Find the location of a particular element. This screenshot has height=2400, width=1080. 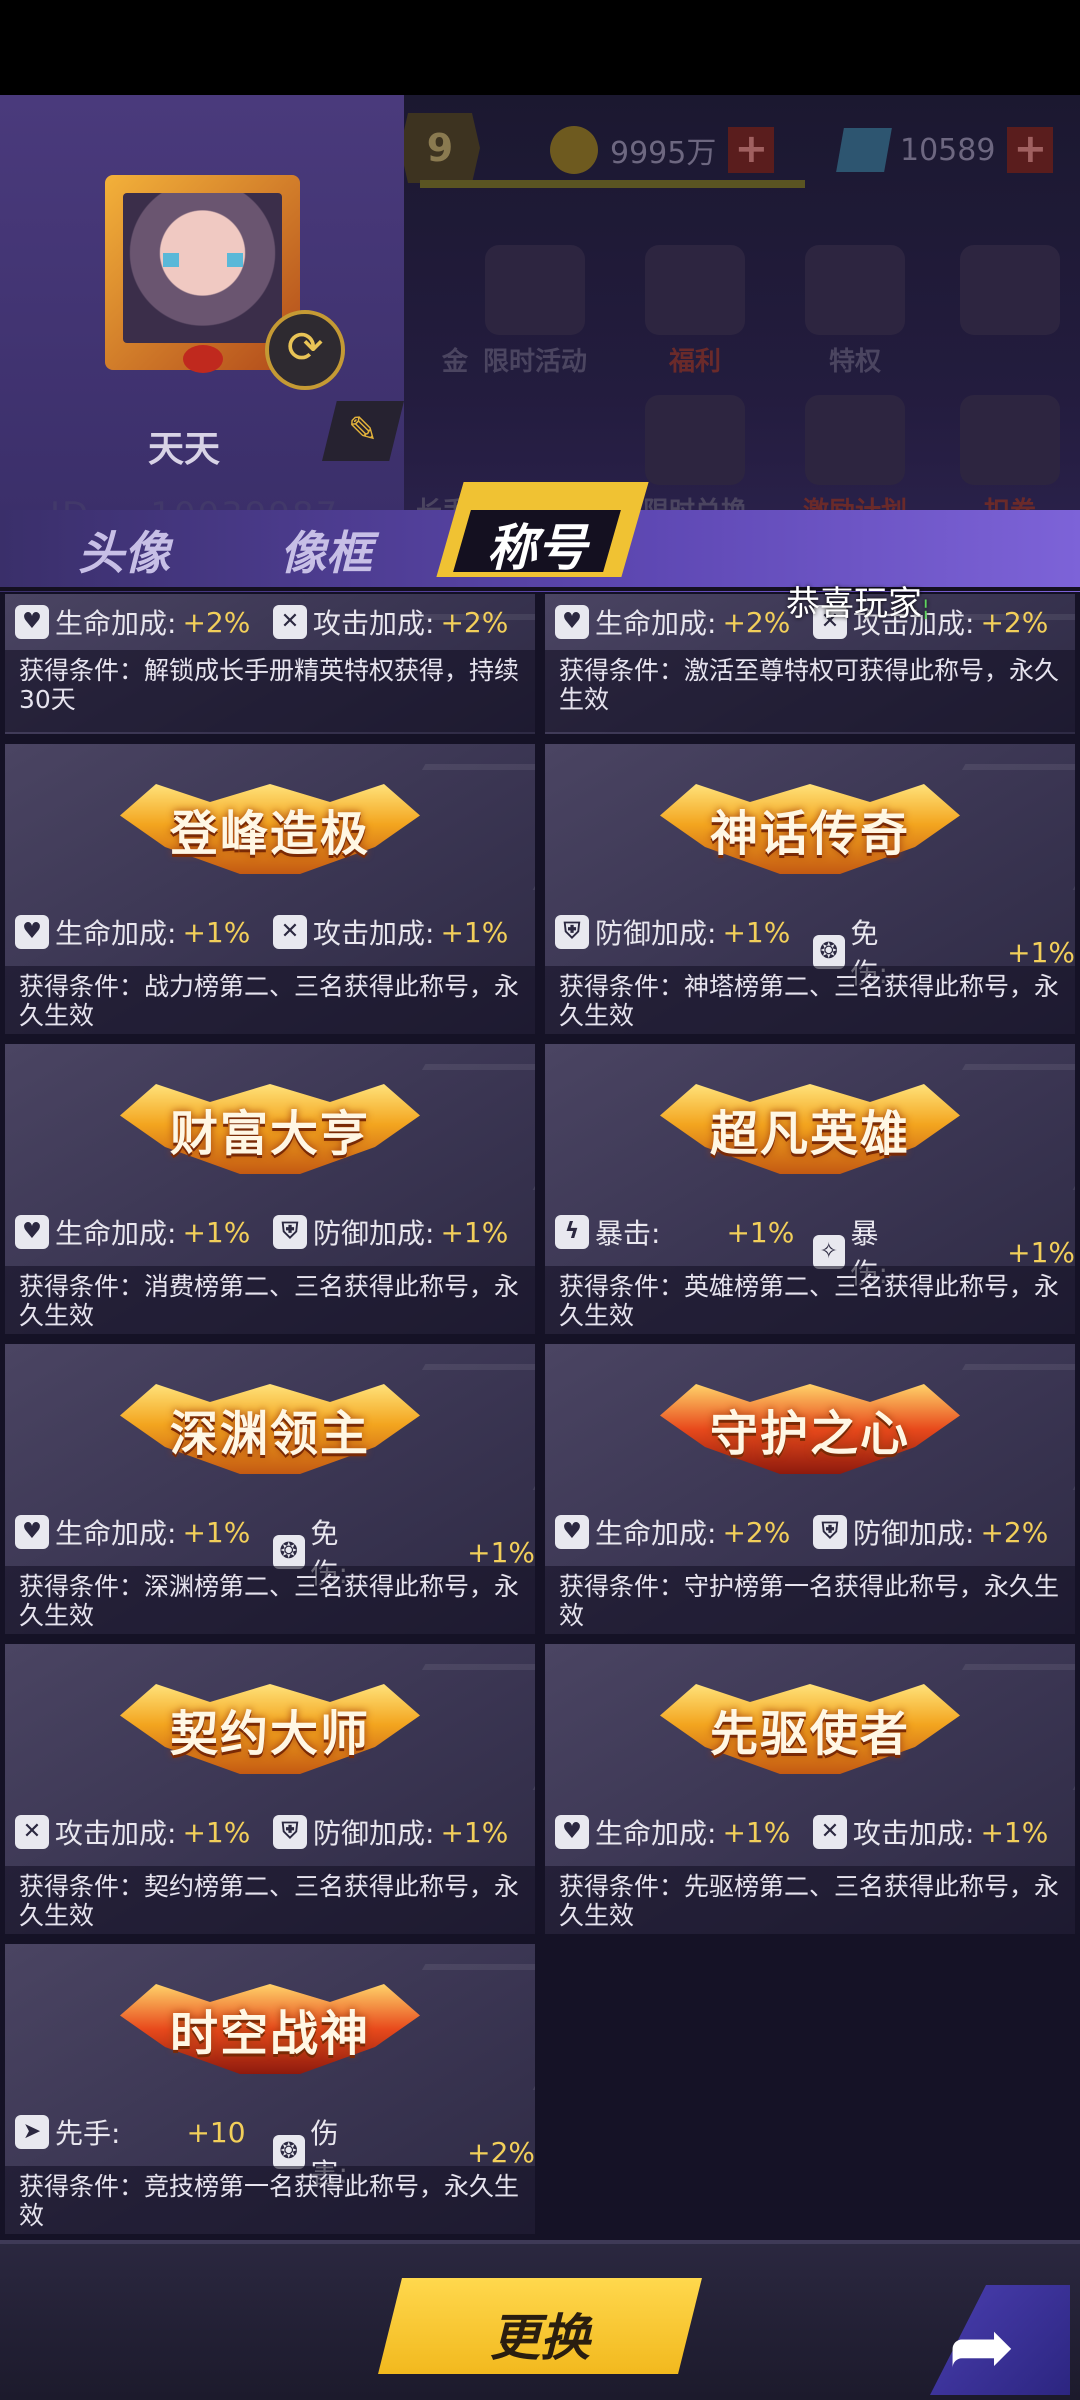

bottom-bar: 更换 ➦ is located at coordinates (540, 2320).